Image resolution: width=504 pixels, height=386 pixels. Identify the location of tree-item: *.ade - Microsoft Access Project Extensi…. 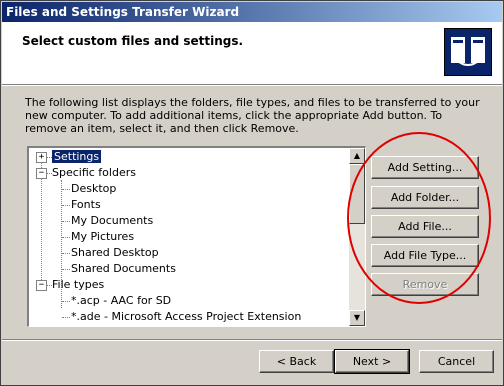
(186, 317).